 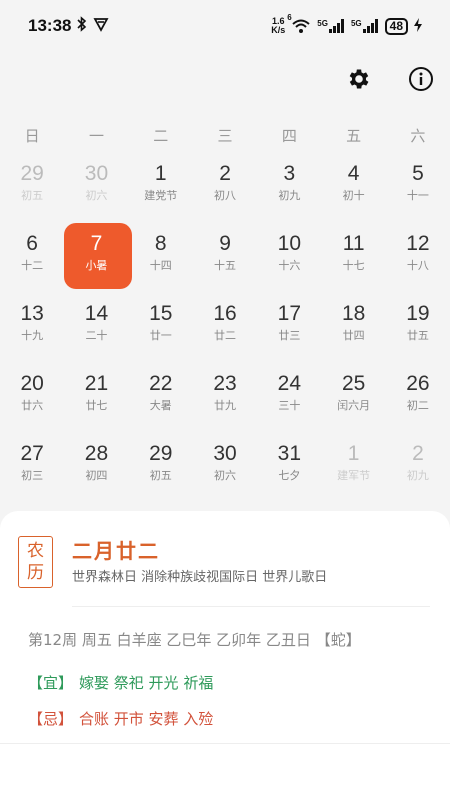 I want to click on day-cell: 2 初八, so click(x=225, y=189).